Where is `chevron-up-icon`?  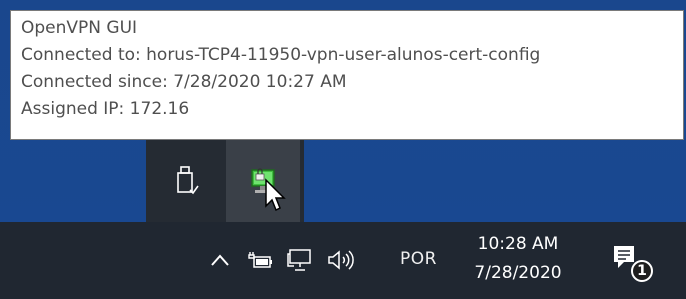 chevron-up-icon is located at coordinates (220, 260).